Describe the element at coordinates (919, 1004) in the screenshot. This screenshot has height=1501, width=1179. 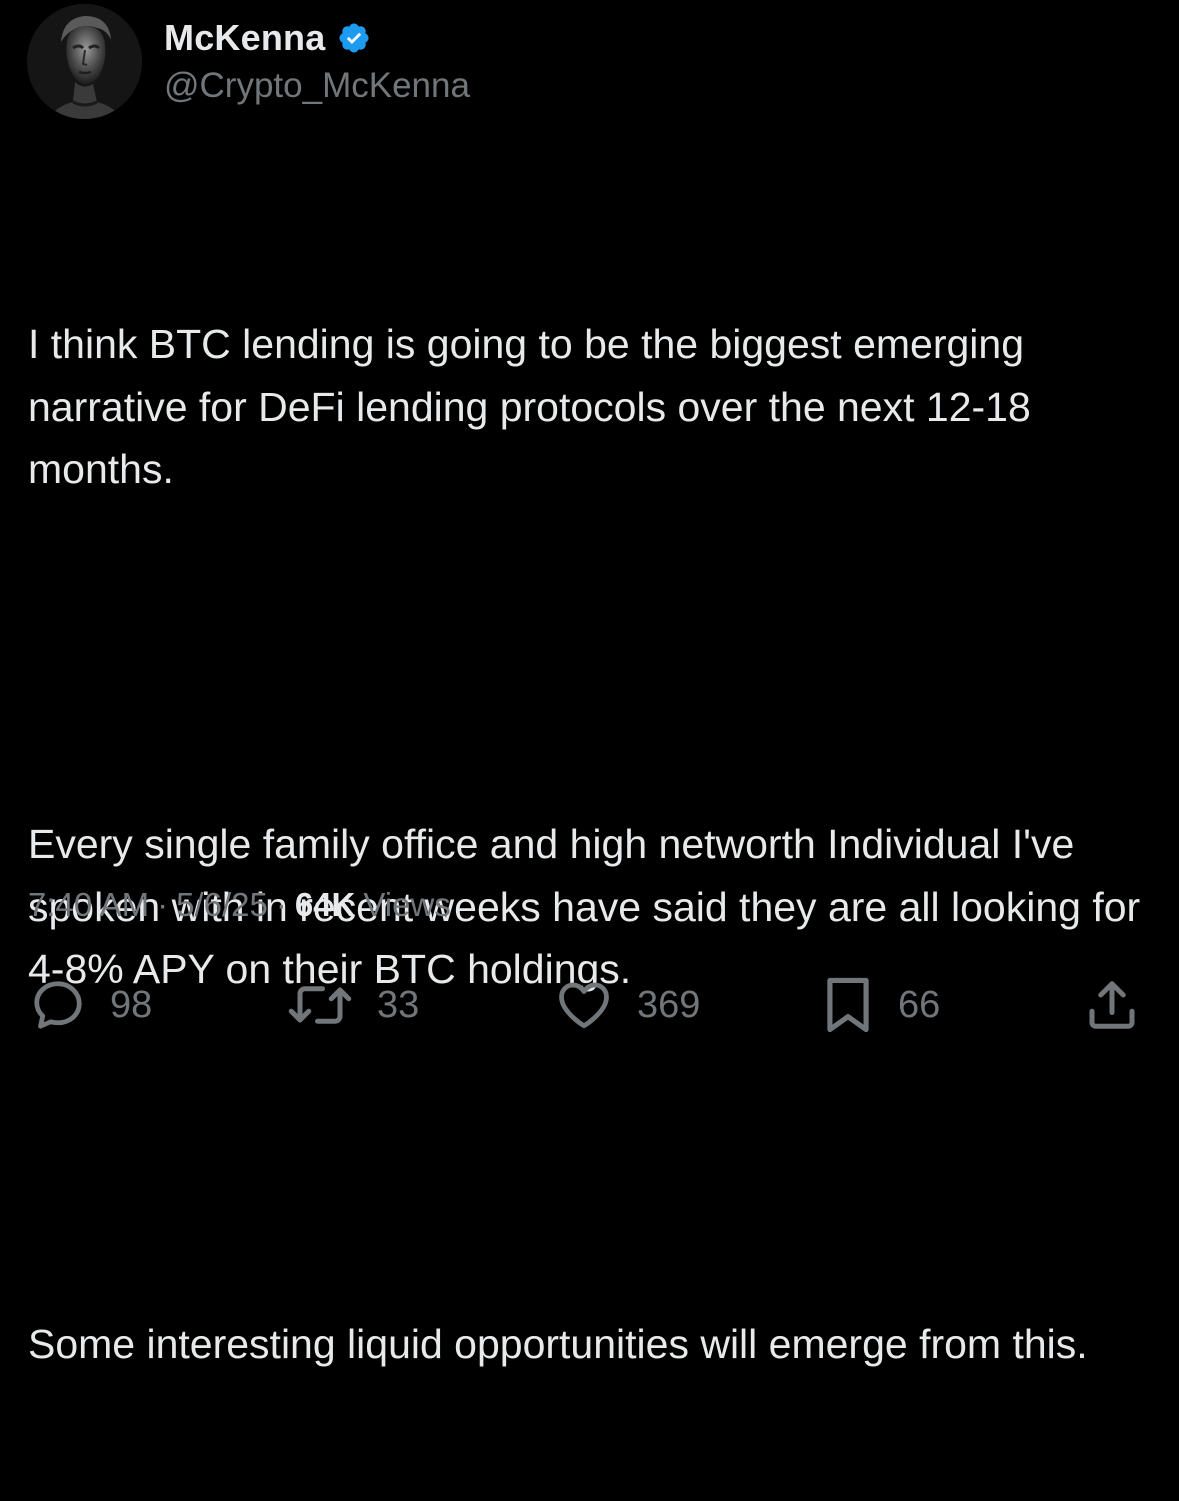
I see `bookmark-count: 66` at that location.